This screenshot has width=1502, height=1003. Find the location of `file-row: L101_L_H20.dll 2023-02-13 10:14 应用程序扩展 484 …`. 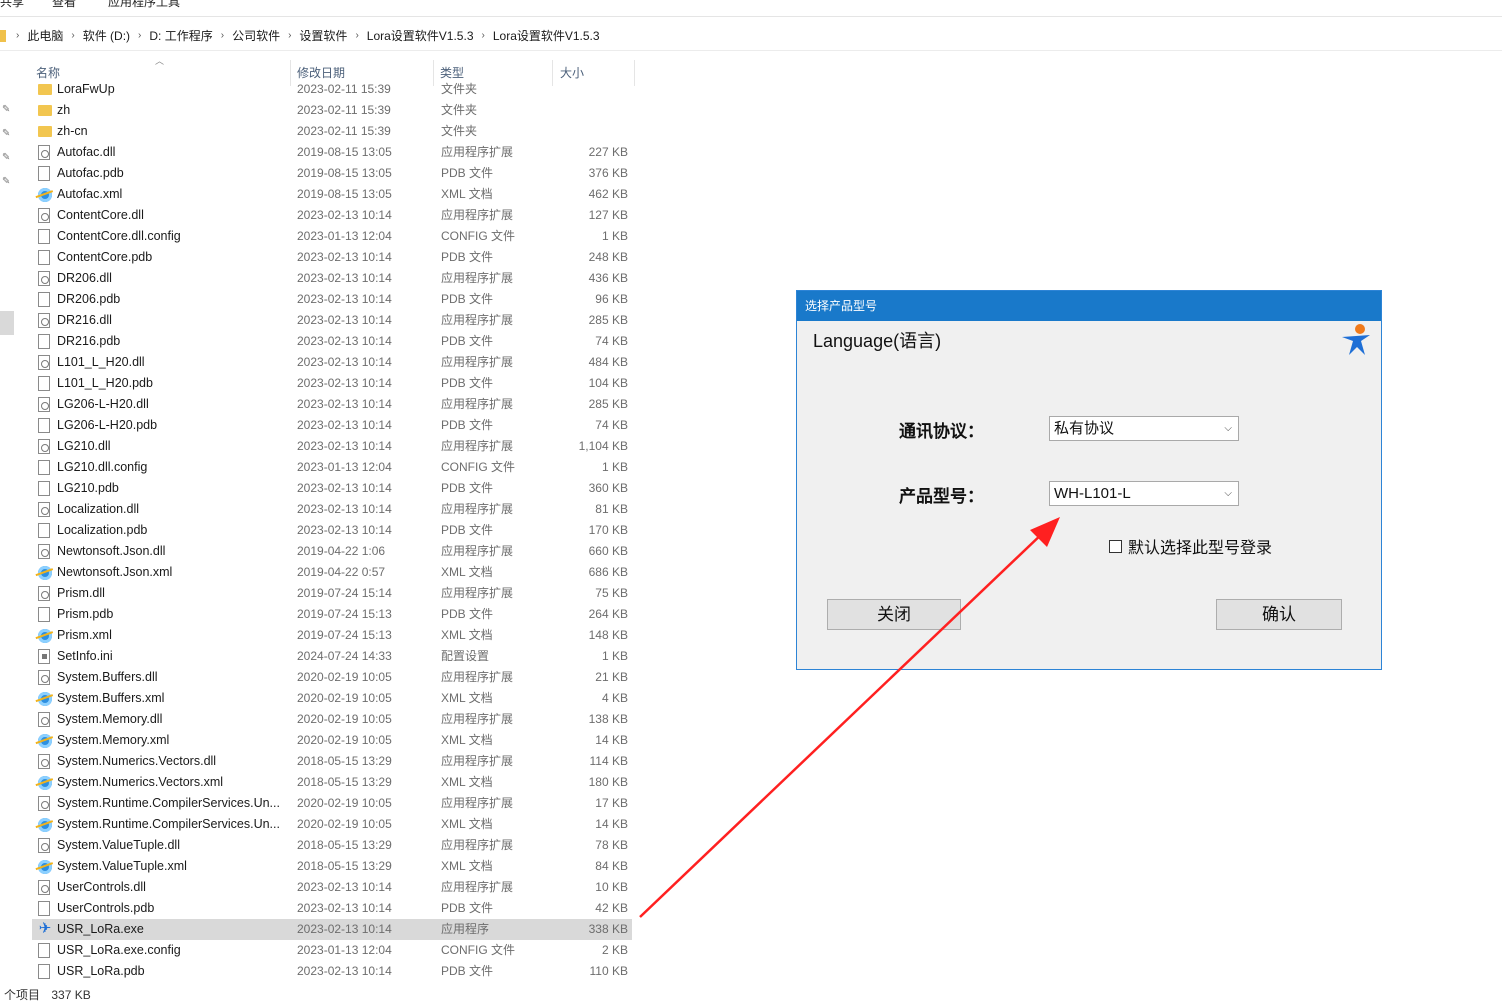

file-row: L101_L_H20.dll 2023-02-13 10:14 应用程序扩展 484 … is located at coordinates (332, 362).